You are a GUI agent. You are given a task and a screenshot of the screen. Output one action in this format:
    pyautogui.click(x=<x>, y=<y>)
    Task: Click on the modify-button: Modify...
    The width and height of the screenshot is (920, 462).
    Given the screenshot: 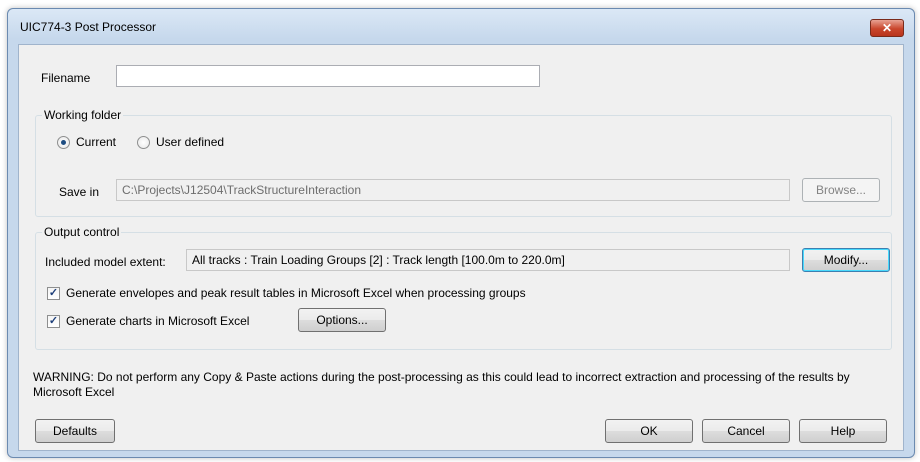 What is the action you would take?
    pyautogui.click(x=846, y=260)
    